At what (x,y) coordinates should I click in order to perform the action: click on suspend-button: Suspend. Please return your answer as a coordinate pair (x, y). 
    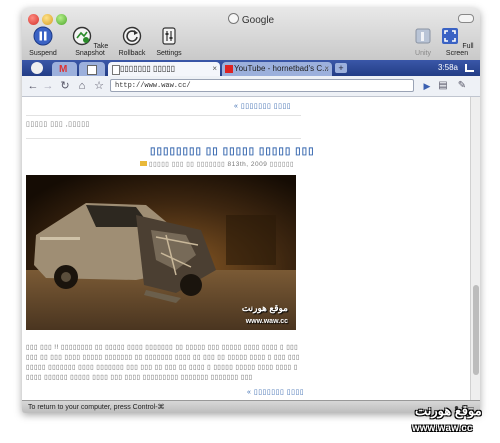
    Looking at the image, I should click on (43, 41).